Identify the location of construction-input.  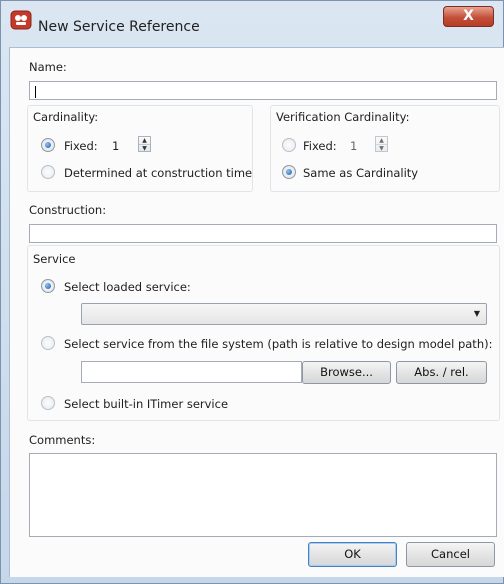
(263, 233).